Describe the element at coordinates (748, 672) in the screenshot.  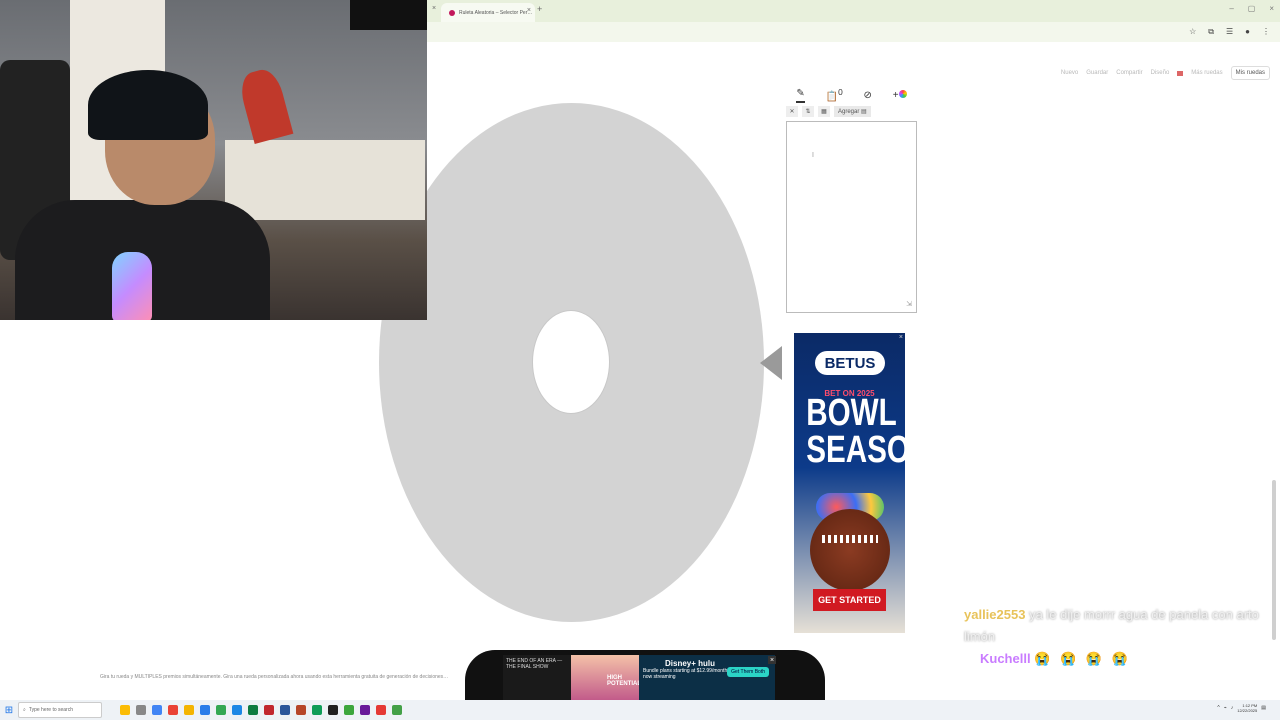
I see `ad-cta-button: Get Them Both` at that location.